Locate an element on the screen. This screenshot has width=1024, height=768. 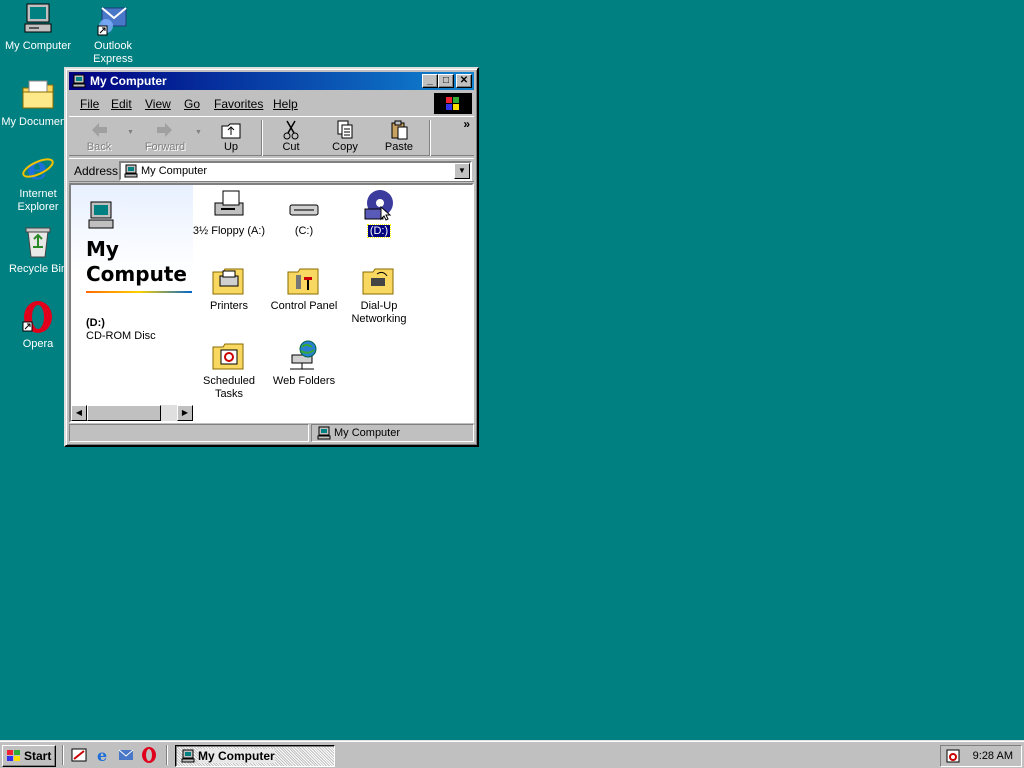
windows-logo is located at coordinates (453, 103).